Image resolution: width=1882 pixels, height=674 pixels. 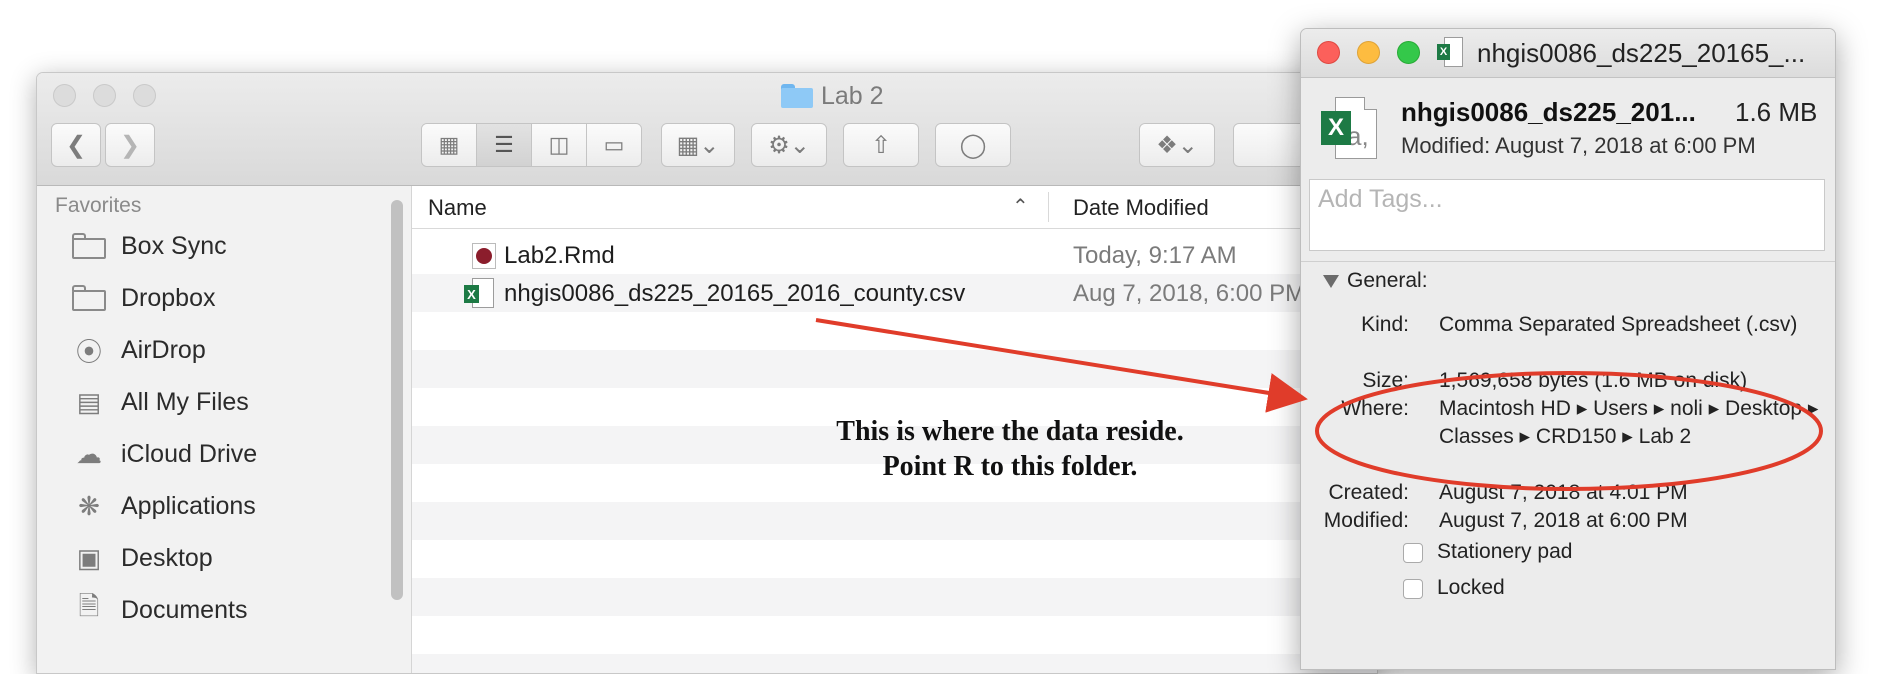 I want to click on empty-row, so click(x=894, y=663).